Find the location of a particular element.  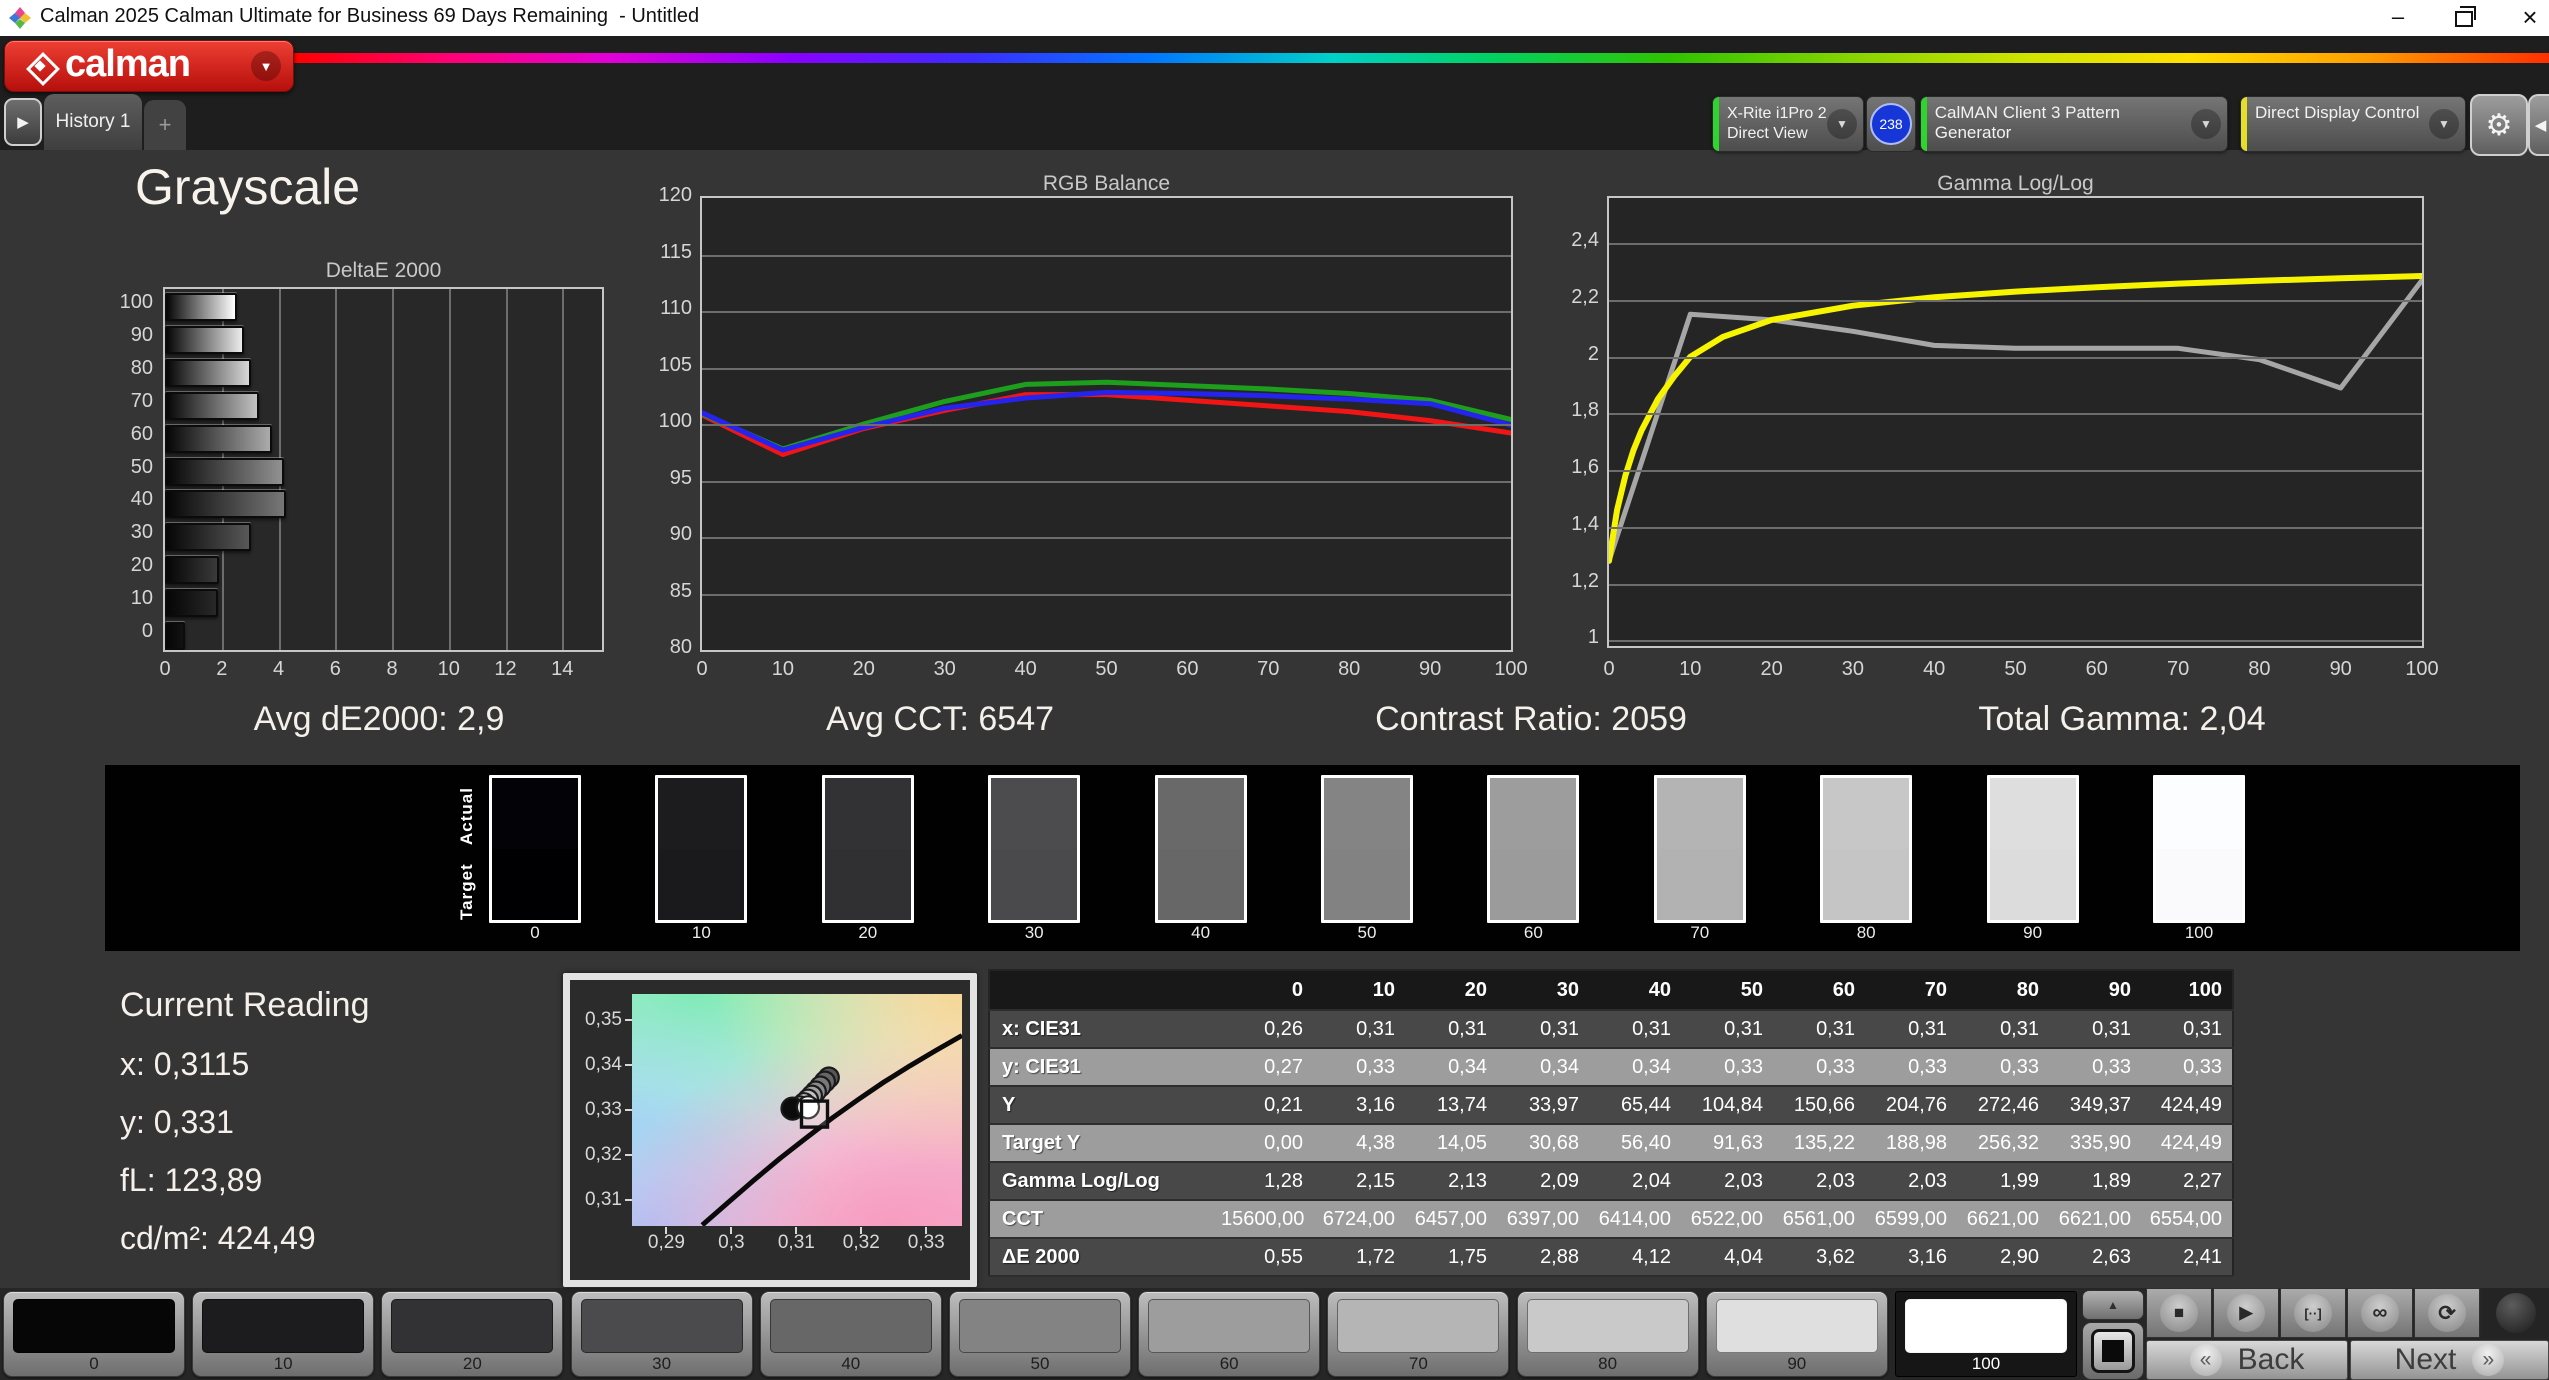

meter-count-button: 238 is located at coordinates (1891, 124).